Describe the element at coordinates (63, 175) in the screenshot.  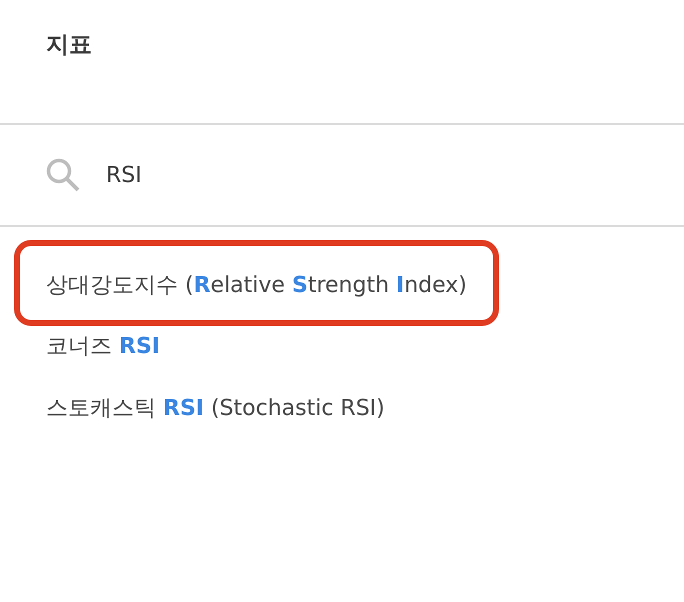
I see `search-icon` at that location.